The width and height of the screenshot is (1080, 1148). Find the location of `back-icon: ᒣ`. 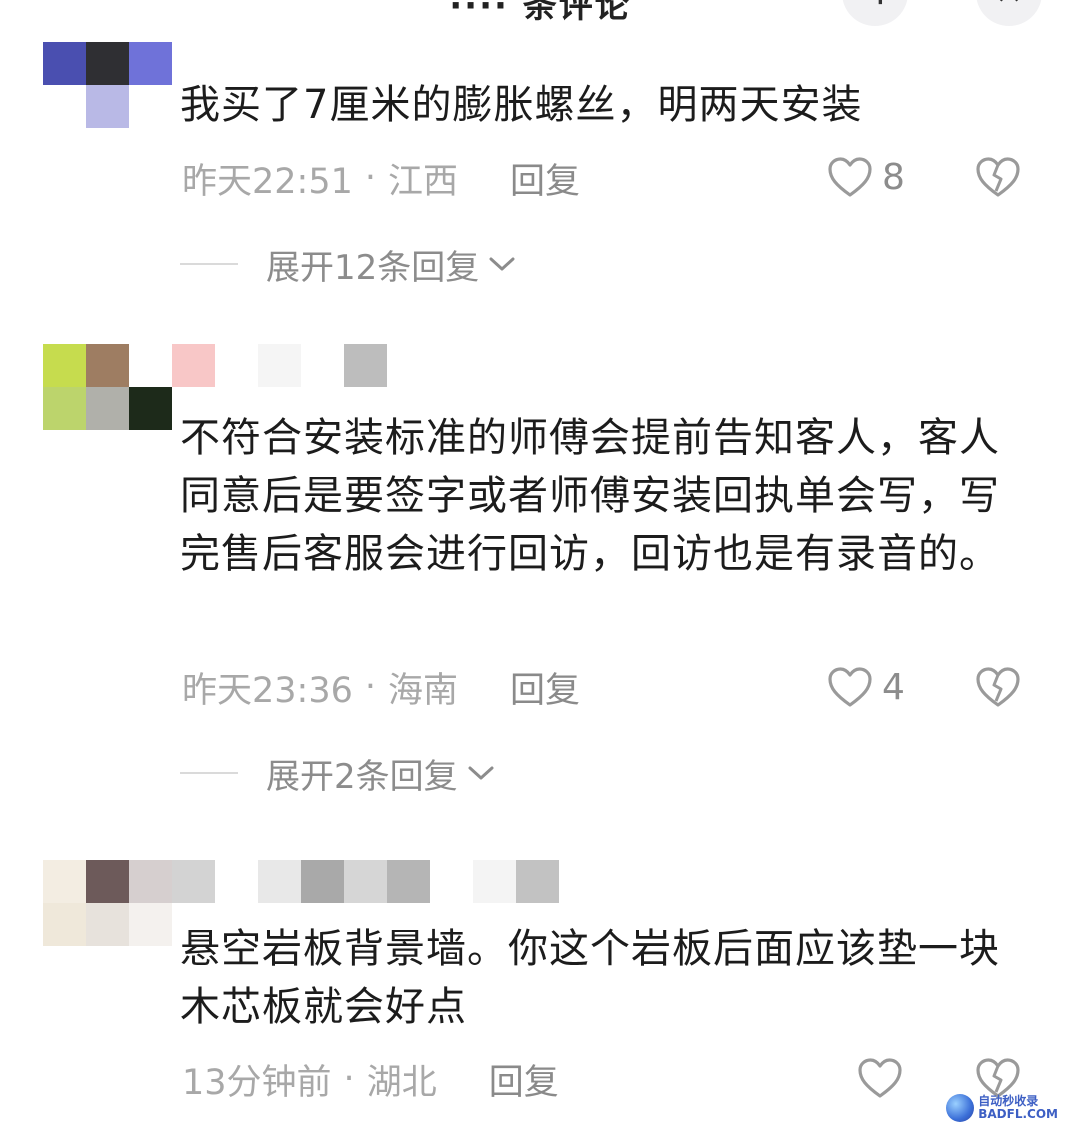

back-icon: ᒣ is located at coordinates (875, 6).